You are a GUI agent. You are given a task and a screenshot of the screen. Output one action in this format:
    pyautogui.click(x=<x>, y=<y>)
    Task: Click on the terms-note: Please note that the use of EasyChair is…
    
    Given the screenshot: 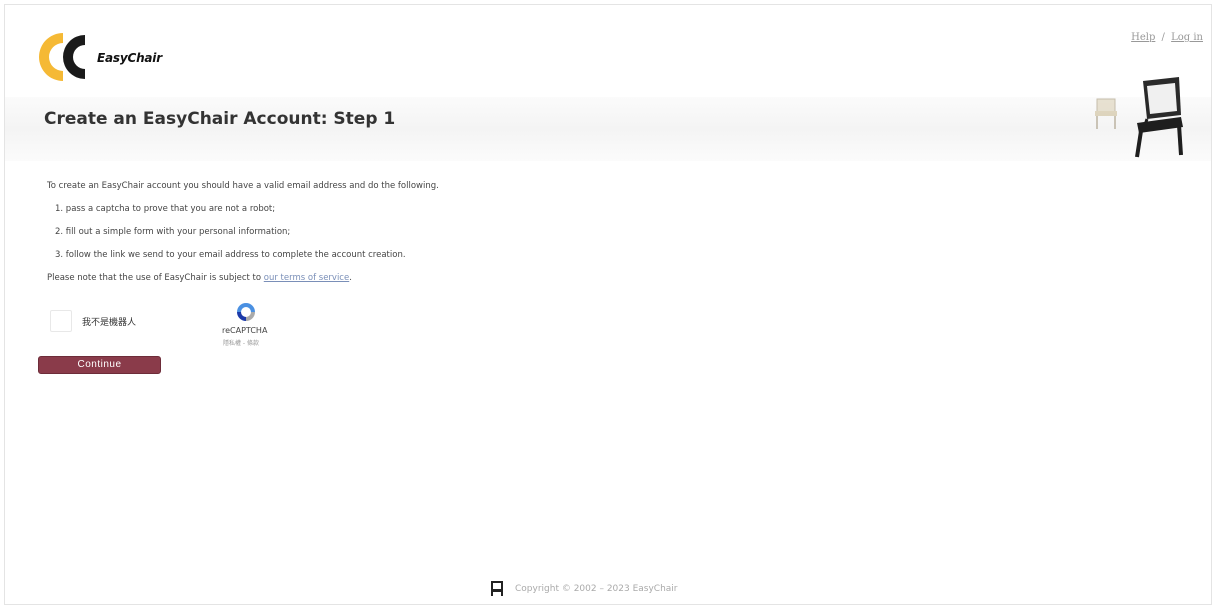 What is the action you would take?
    pyautogui.click(x=243, y=278)
    